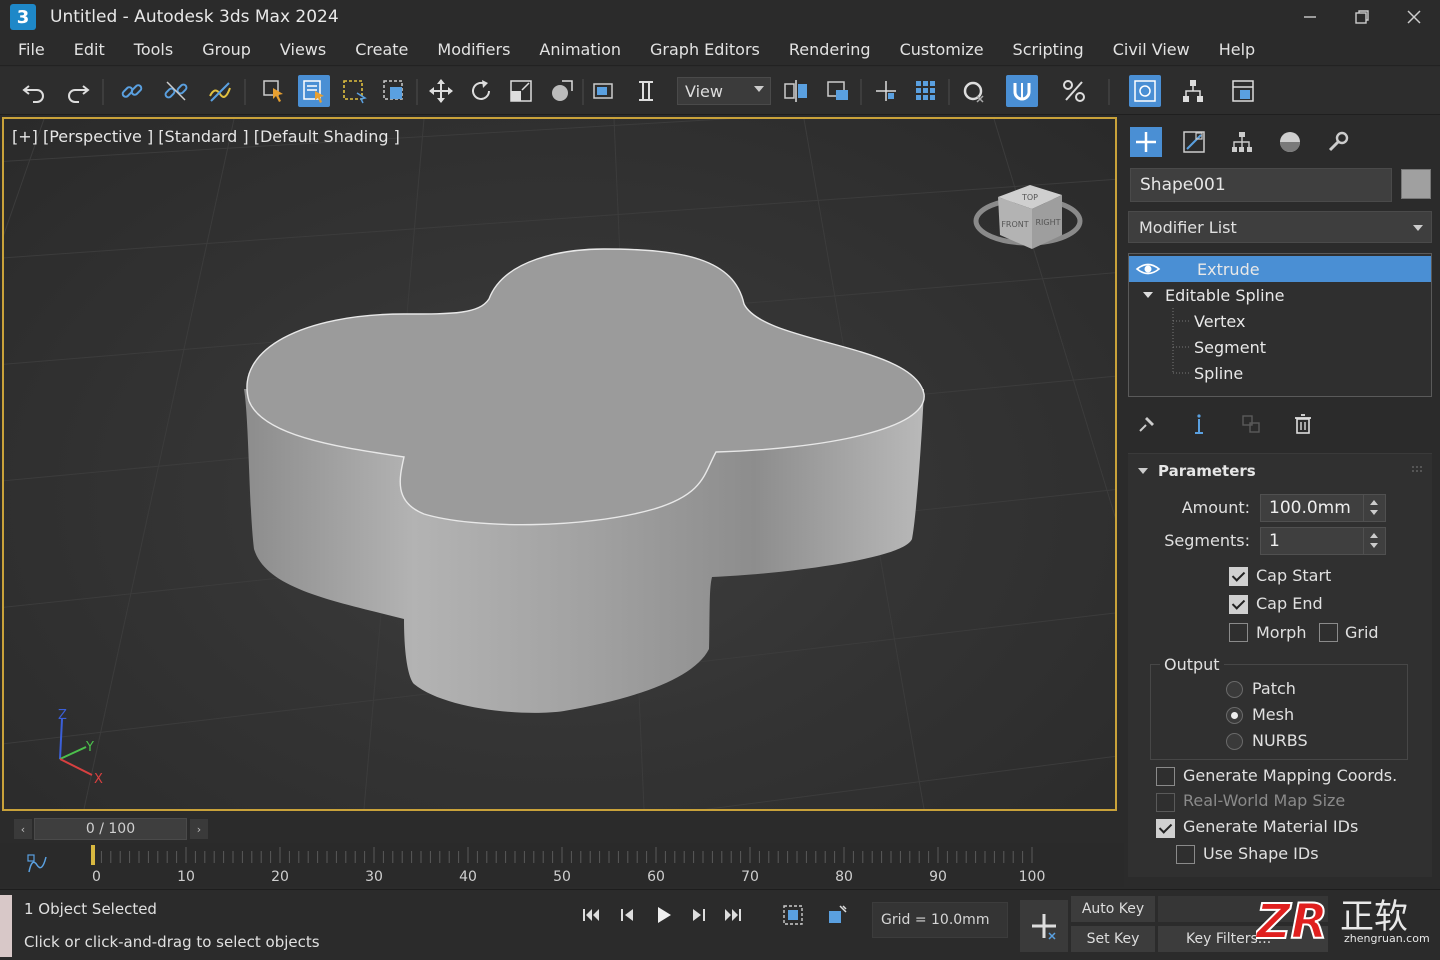 Image resolution: width=1440 pixels, height=960 pixels. I want to click on set-key-button: Set Key, so click(1113, 939).